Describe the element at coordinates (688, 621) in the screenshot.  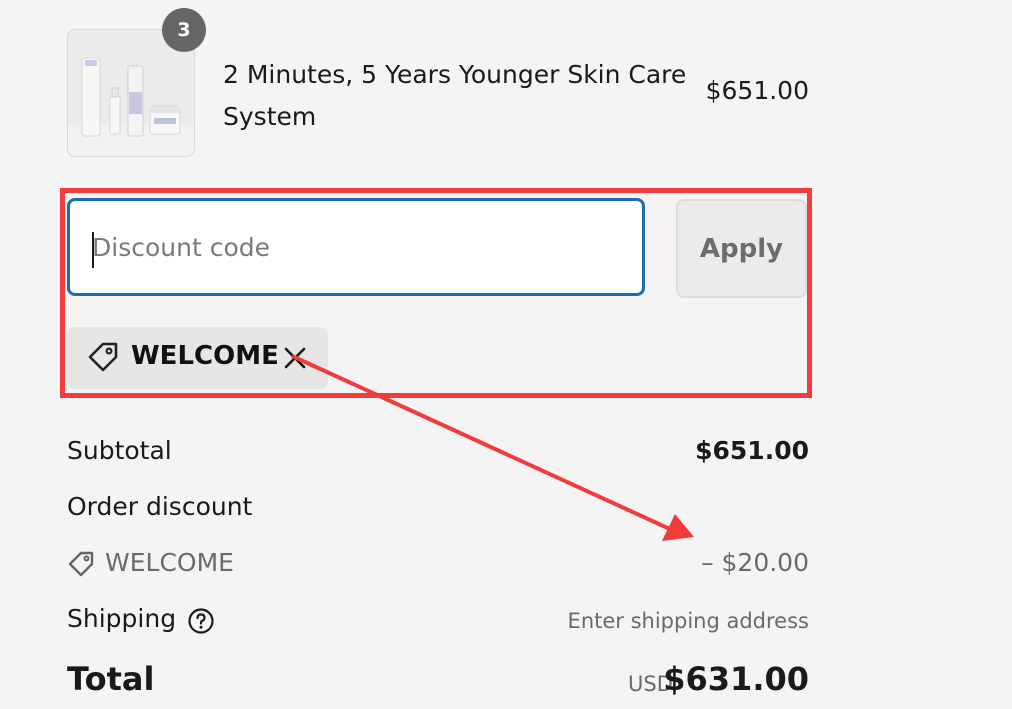
I see `shipping-value: Enter shipping address` at that location.